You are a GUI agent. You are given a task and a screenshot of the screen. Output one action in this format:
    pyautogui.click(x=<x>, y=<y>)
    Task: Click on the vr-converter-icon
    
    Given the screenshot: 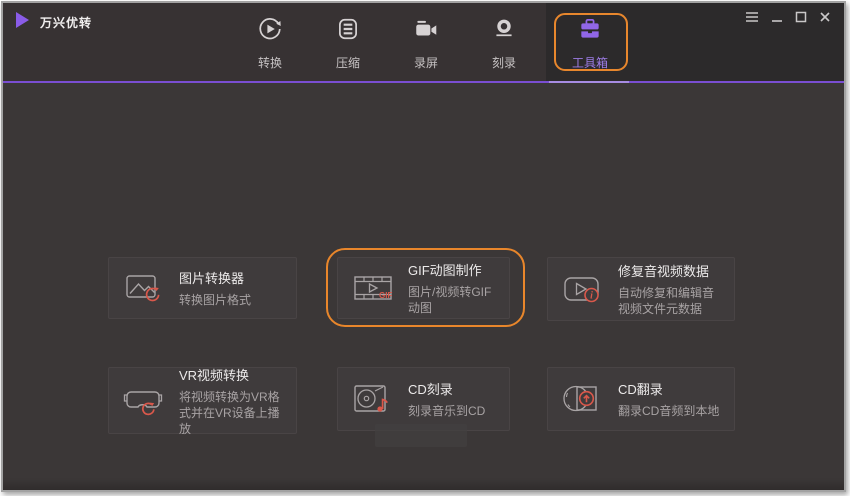 What is the action you would take?
    pyautogui.click(x=144, y=401)
    